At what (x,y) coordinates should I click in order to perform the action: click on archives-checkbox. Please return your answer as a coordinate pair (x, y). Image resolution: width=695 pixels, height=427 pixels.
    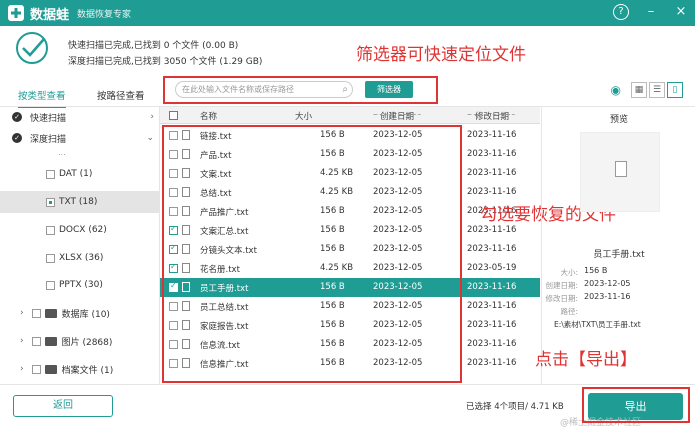
    Looking at the image, I should click on (36, 369).